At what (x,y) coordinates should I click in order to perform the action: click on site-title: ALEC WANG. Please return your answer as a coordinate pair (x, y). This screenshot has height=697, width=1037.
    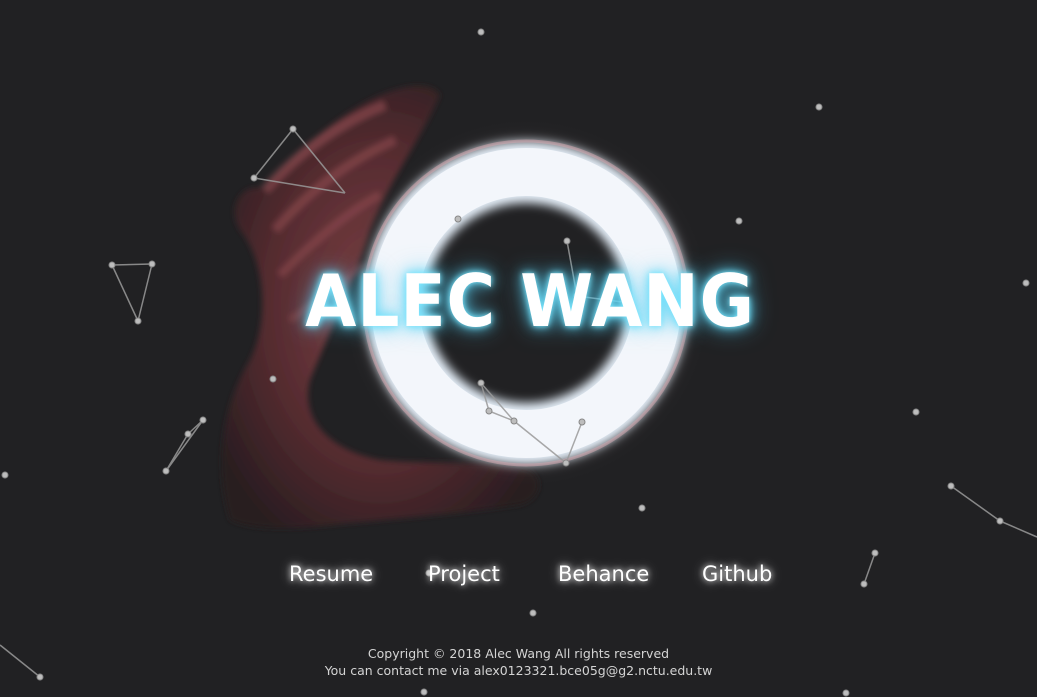
    Looking at the image, I should click on (530, 301).